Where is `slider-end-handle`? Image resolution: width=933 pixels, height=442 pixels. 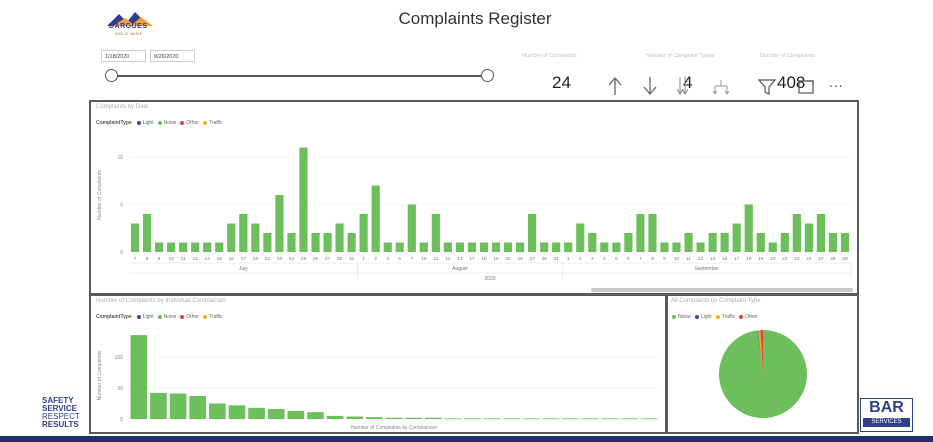 slider-end-handle is located at coordinates (487, 75).